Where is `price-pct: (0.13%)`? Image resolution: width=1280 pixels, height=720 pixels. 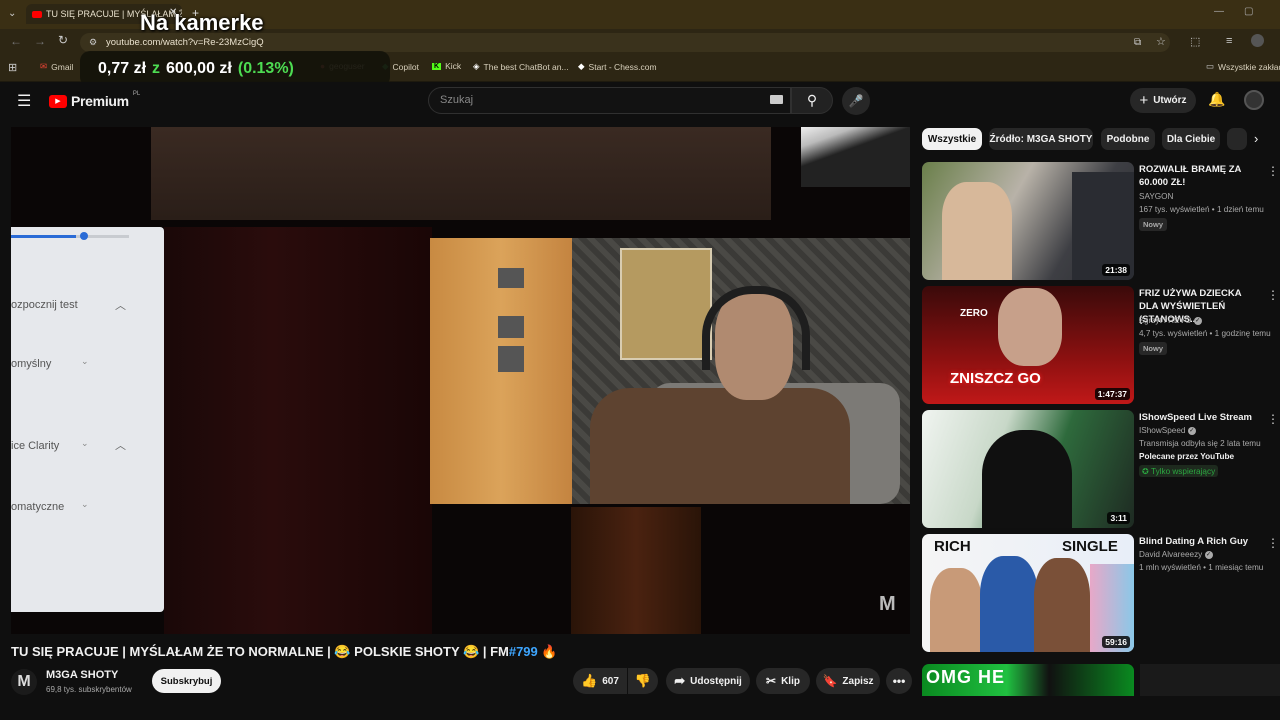 price-pct: (0.13%) is located at coordinates (265, 68).